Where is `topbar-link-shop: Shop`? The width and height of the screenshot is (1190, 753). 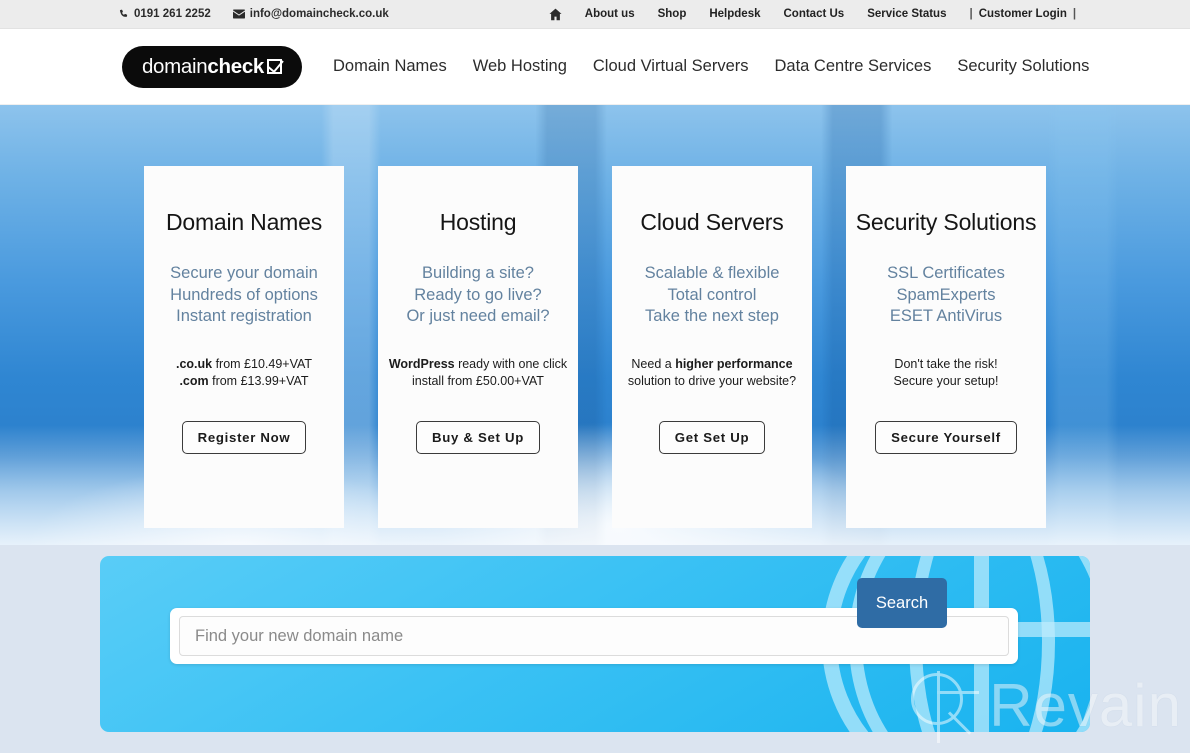
topbar-link-shop: Shop is located at coordinates (672, 14).